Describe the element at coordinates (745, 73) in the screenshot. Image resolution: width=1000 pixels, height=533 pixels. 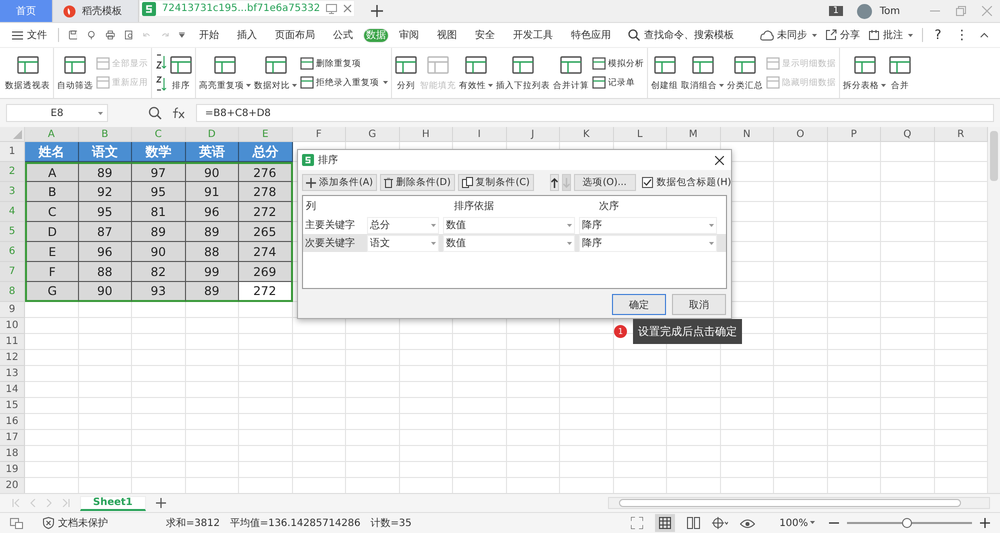
I see `ribbon-button: 分类汇总` at that location.